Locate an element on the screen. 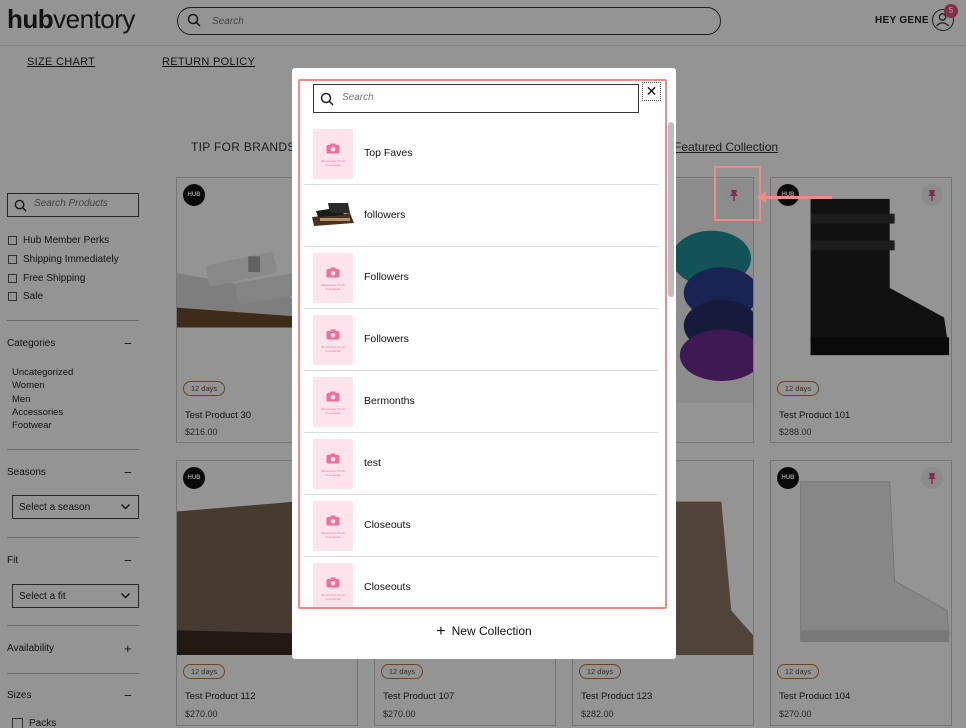  close-modal-button: ✕ is located at coordinates (651, 91).